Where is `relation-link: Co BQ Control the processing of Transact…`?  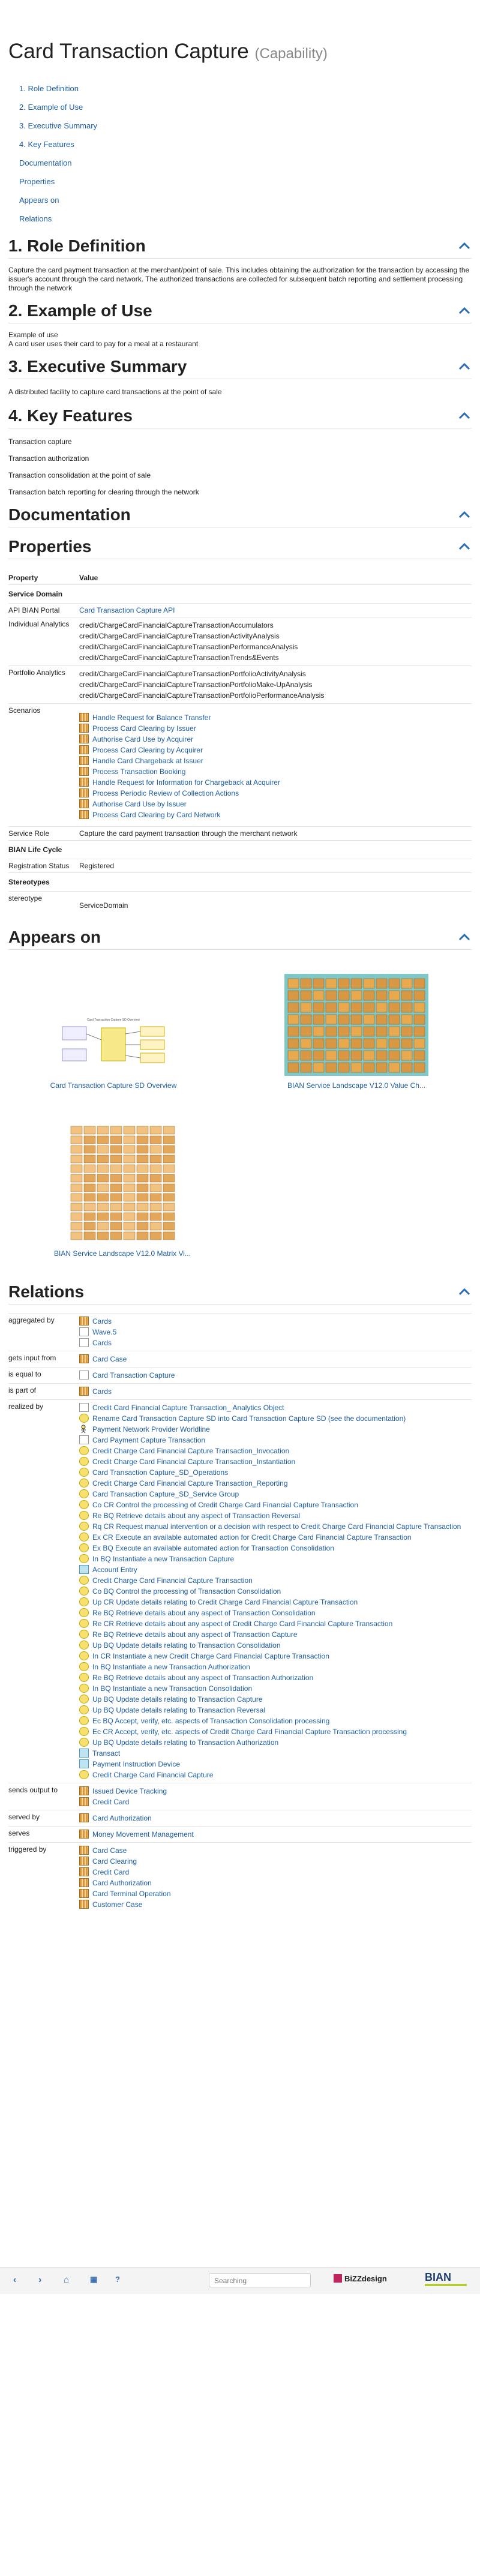
relation-link: Co BQ Control the processing of Transact… is located at coordinates (187, 1591).